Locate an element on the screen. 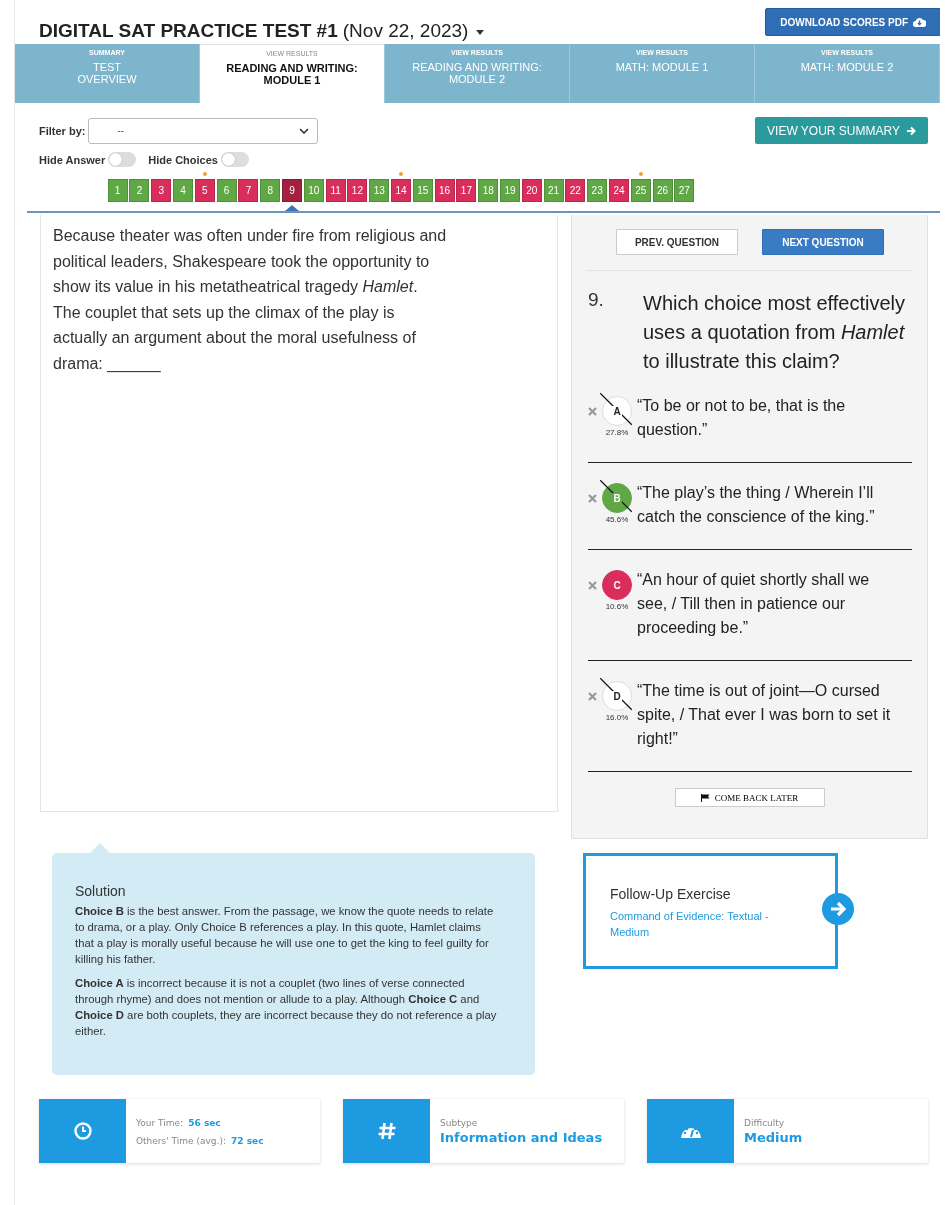  hash-icon is located at coordinates (386, 1131).